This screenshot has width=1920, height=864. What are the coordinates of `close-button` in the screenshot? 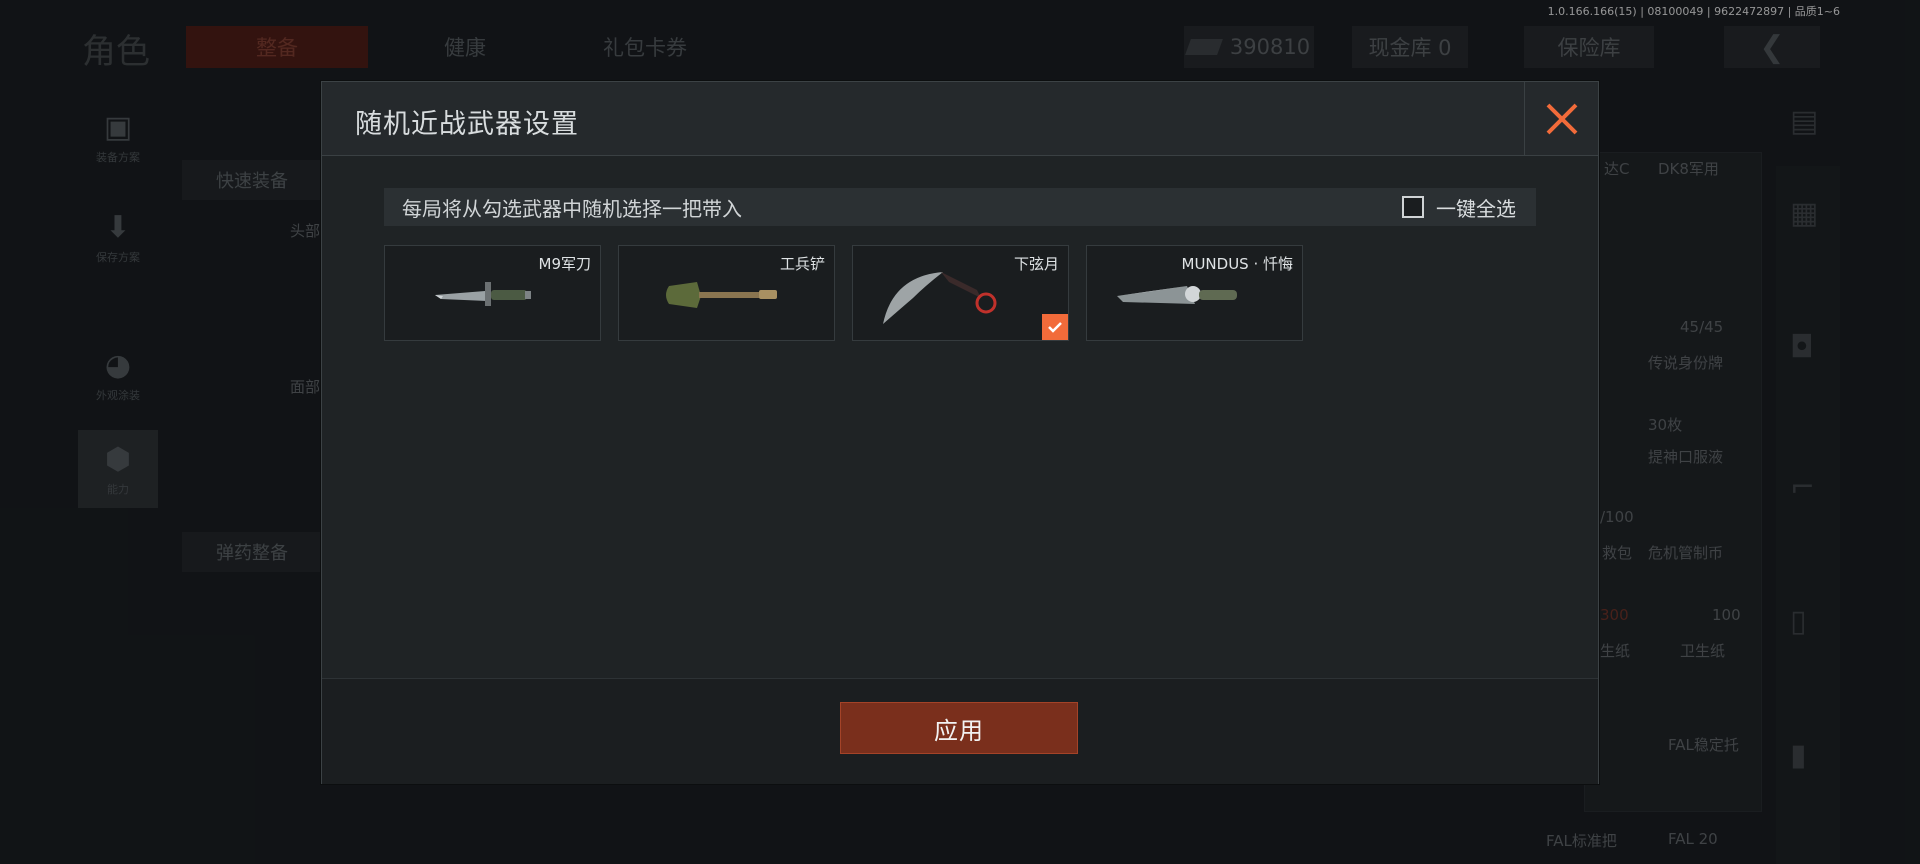 It's located at (1561, 119).